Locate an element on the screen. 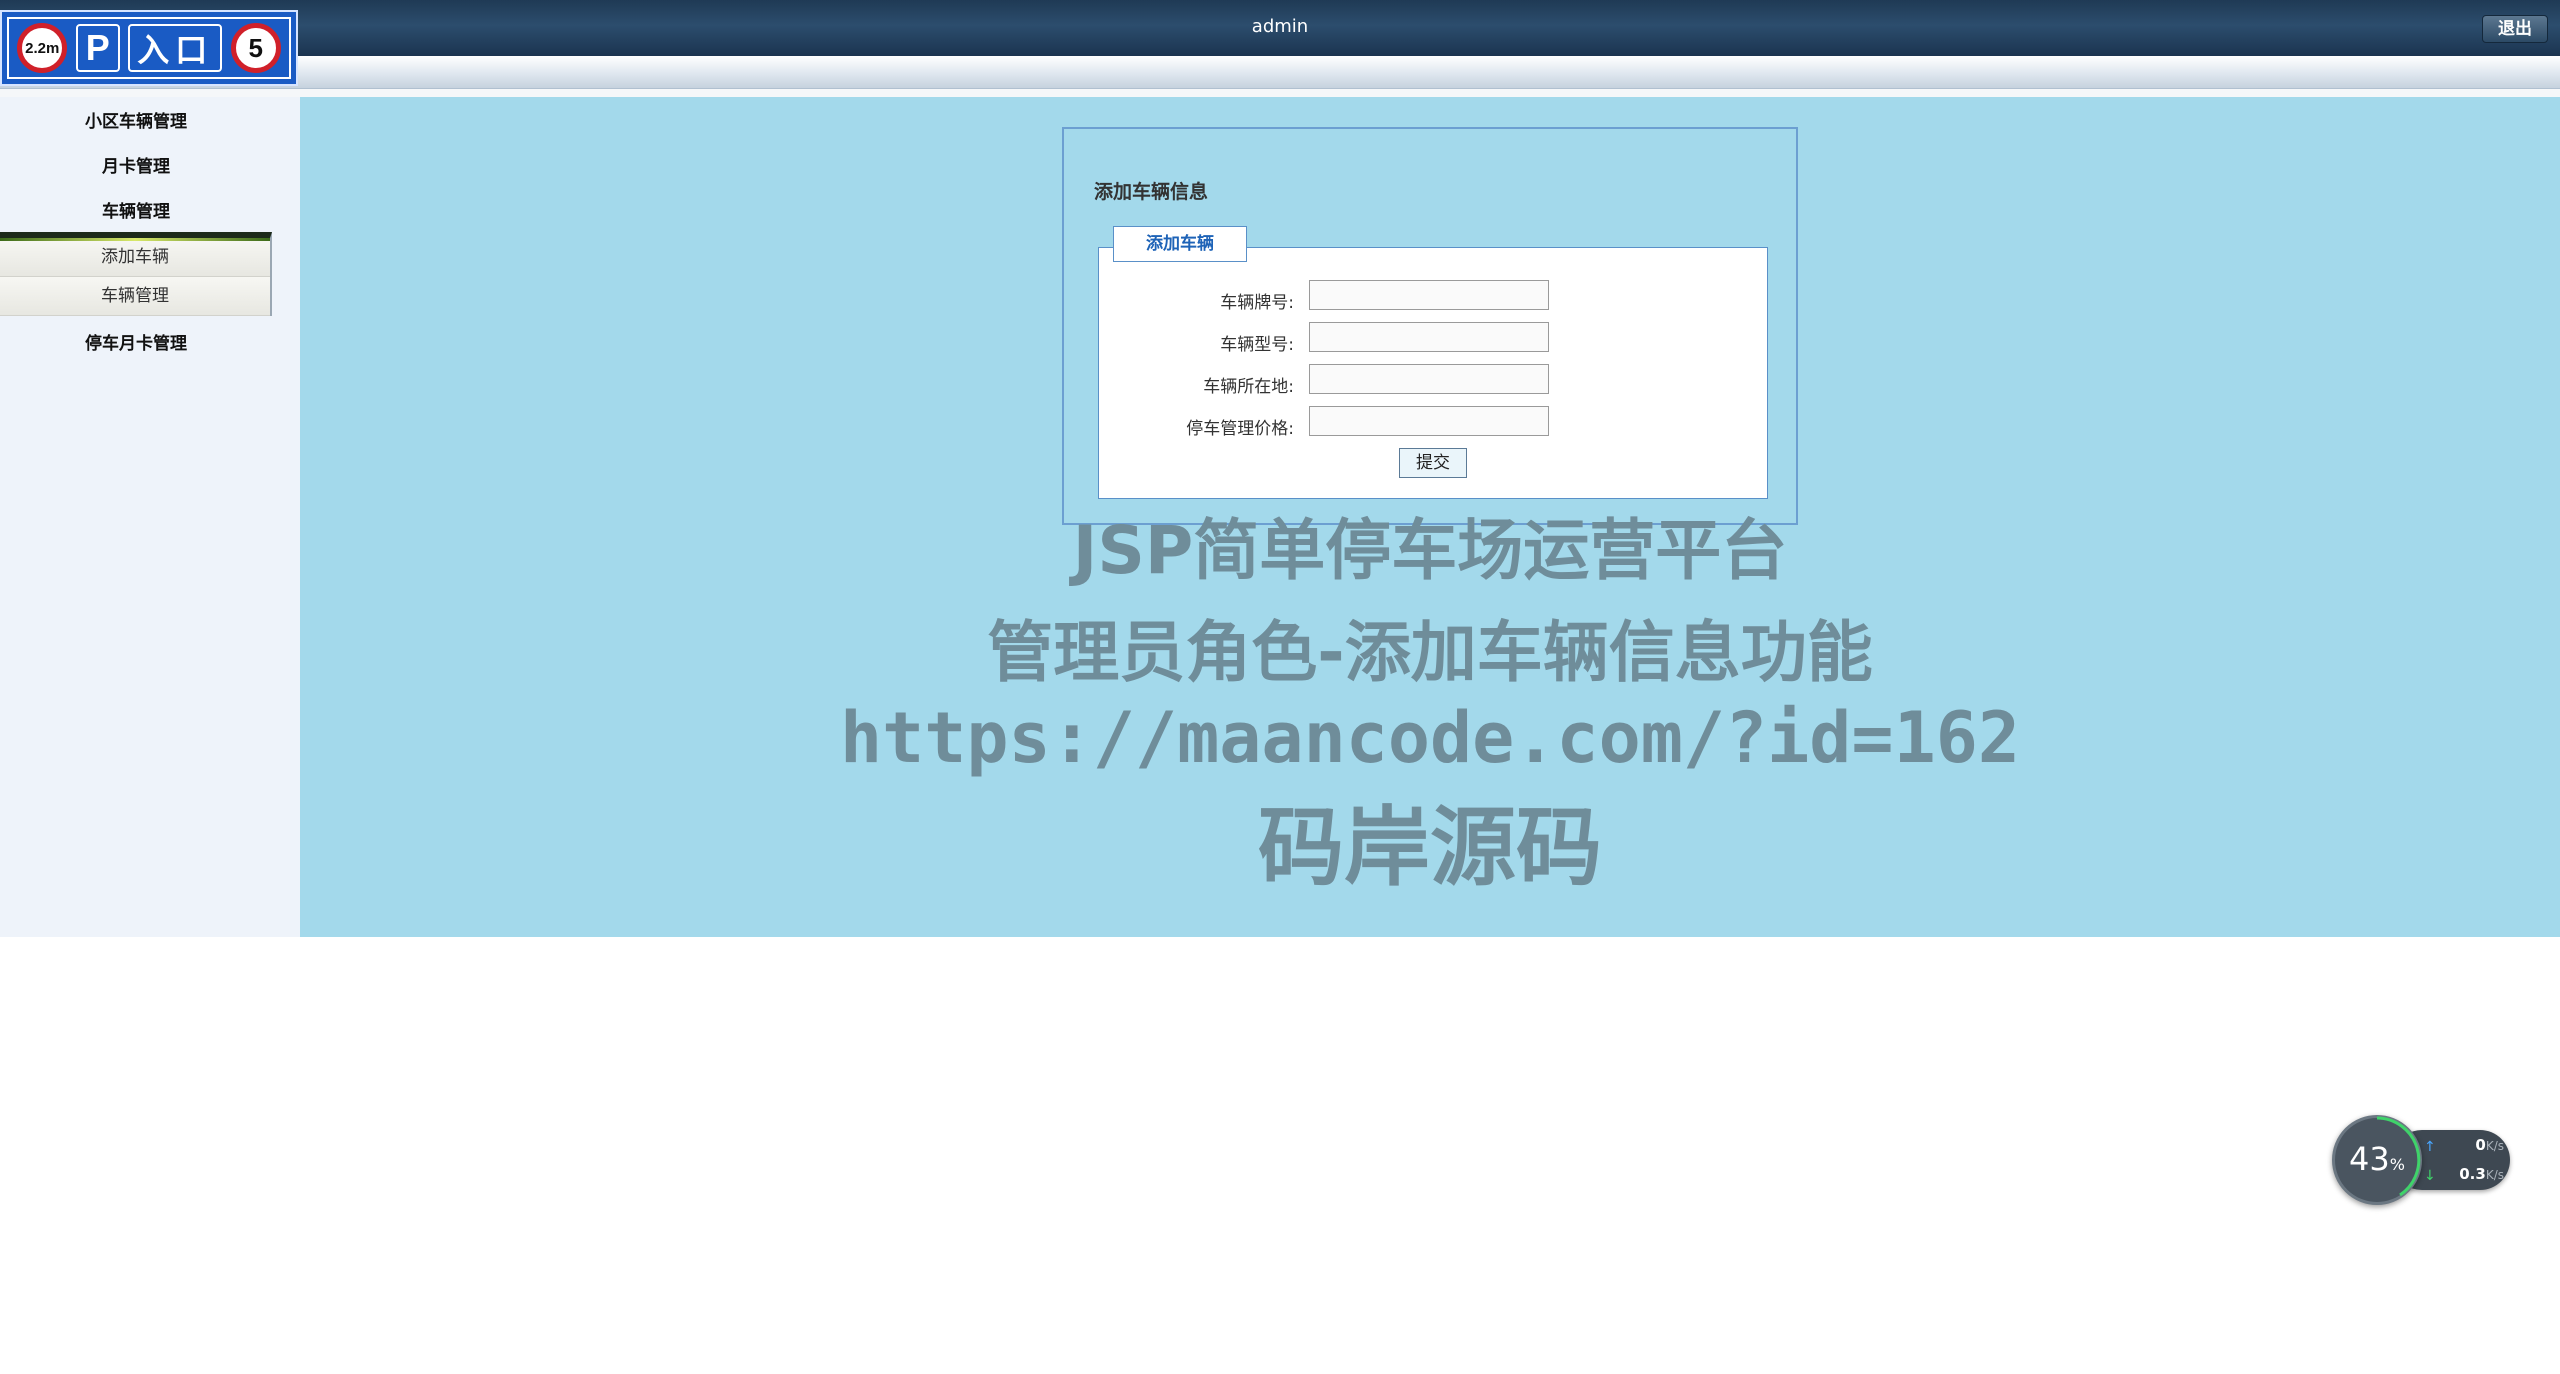  current-username: admin is located at coordinates (1280, 26).